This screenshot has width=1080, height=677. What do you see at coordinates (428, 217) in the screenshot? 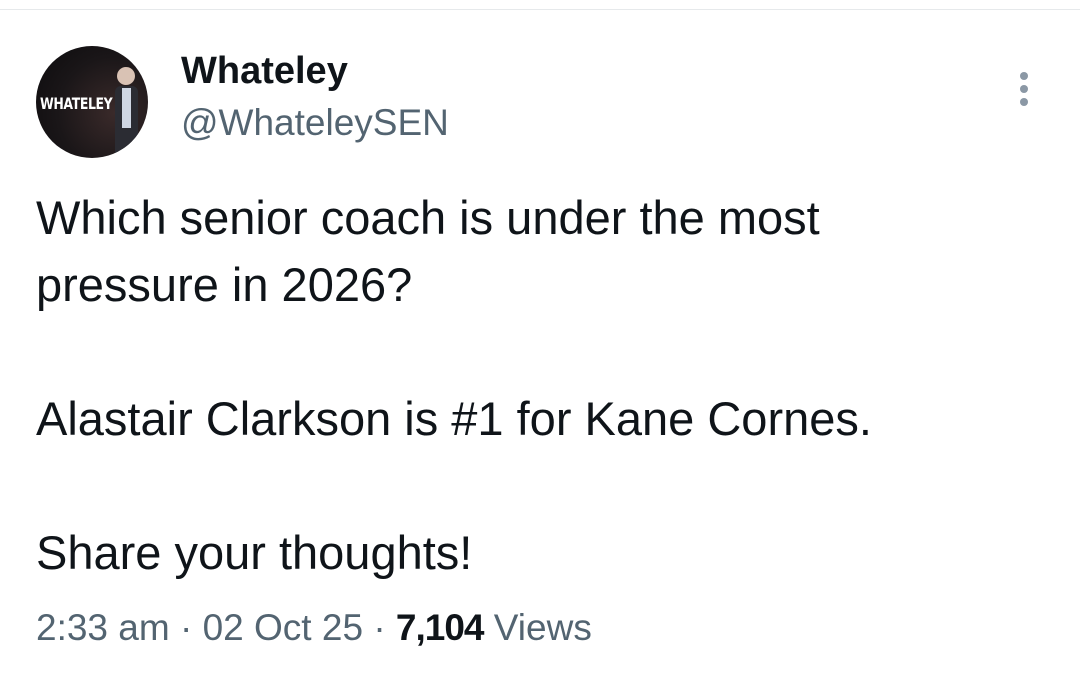
I see `tweet-line: Which senior coach is under the most` at bounding box center [428, 217].